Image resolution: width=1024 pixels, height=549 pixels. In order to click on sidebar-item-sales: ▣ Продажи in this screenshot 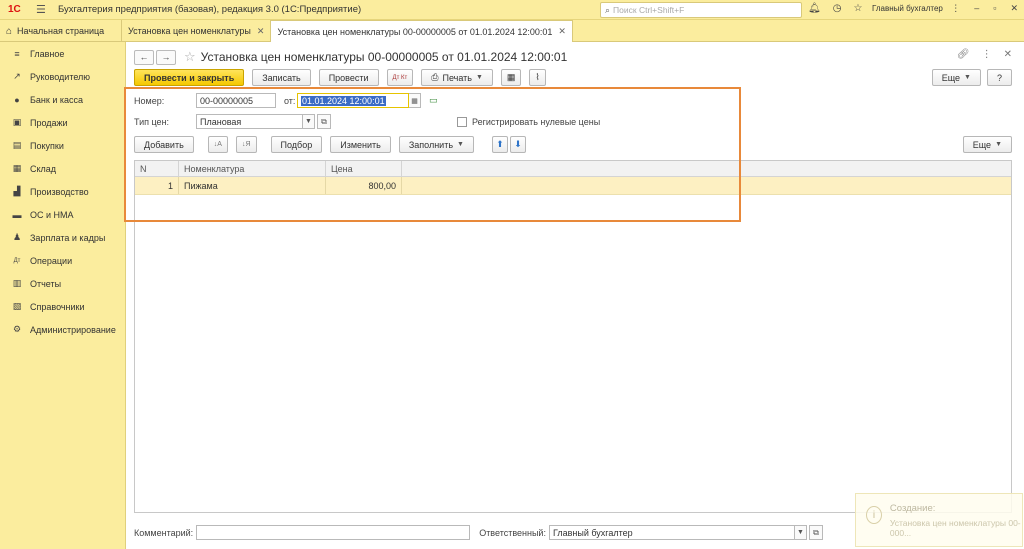, I will do `click(62, 122)`.